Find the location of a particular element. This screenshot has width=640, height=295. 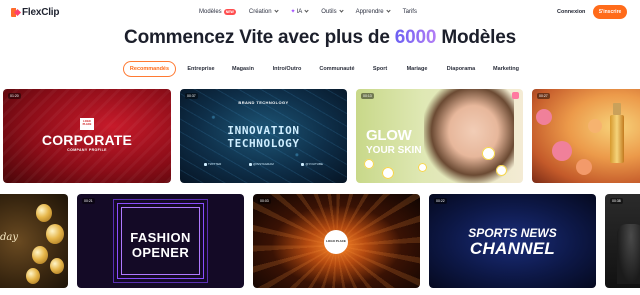

card-title: GLOW is located at coordinates (389, 135).